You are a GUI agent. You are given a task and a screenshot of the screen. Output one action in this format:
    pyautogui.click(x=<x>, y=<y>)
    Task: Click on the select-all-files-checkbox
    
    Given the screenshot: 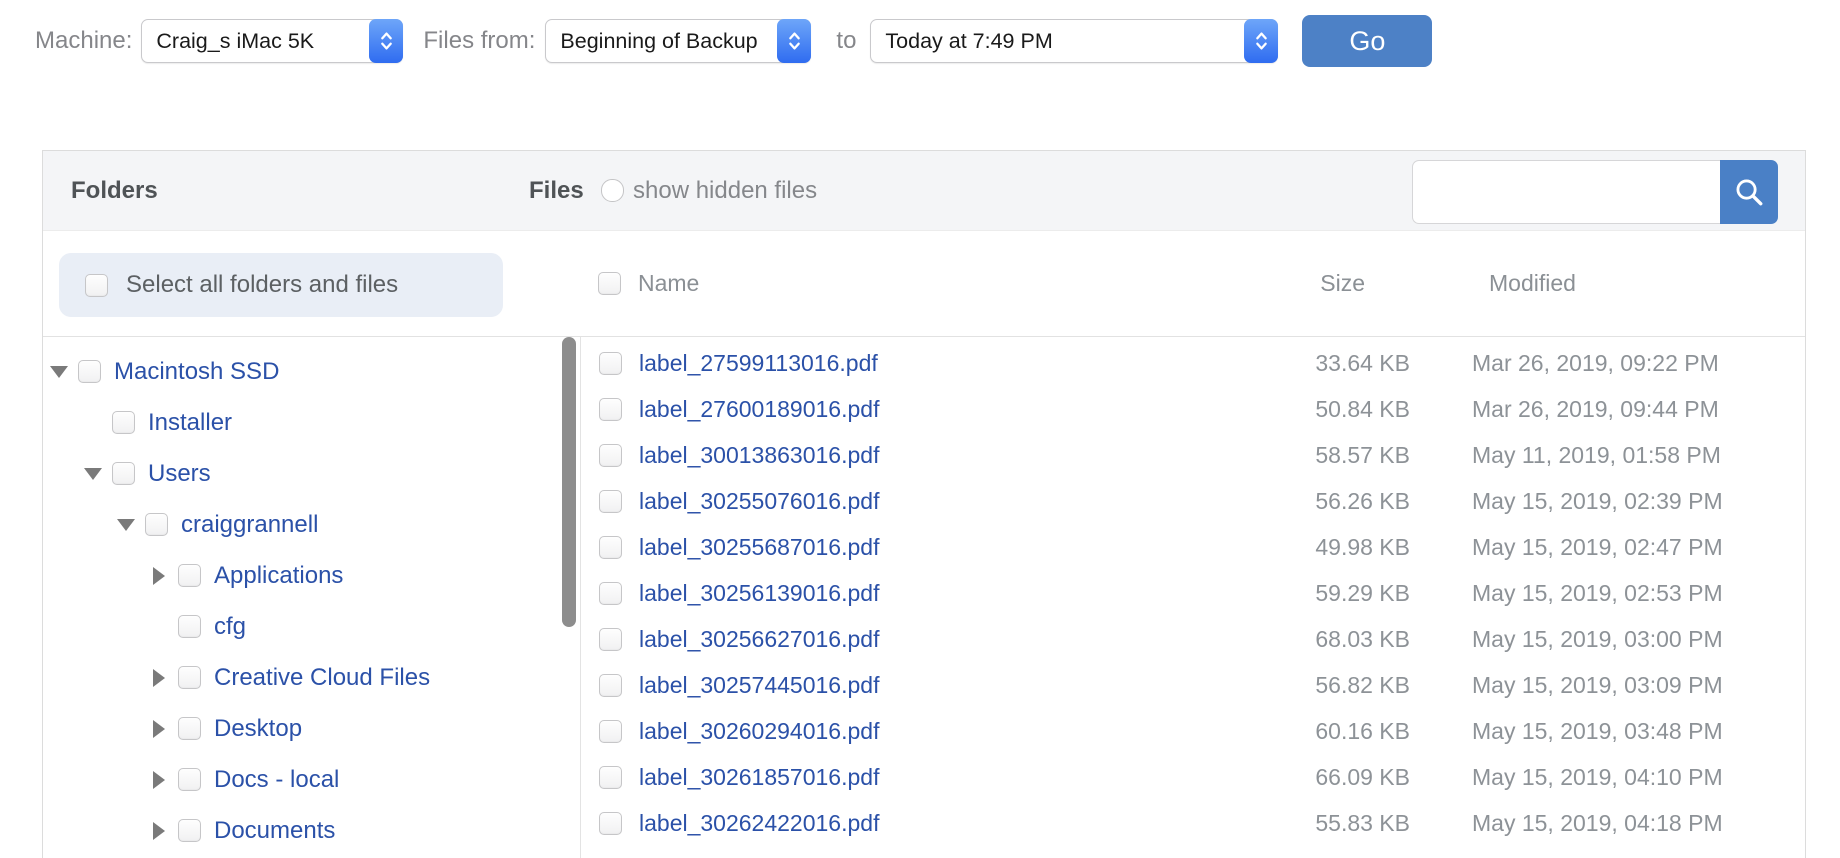 What is the action you would take?
    pyautogui.click(x=609, y=283)
    